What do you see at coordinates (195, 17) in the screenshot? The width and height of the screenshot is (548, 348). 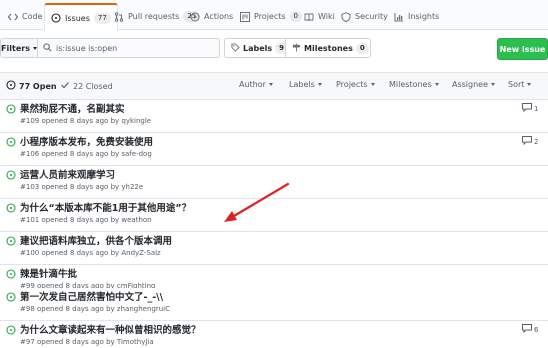 I see `play-icon` at bounding box center [195, 17].